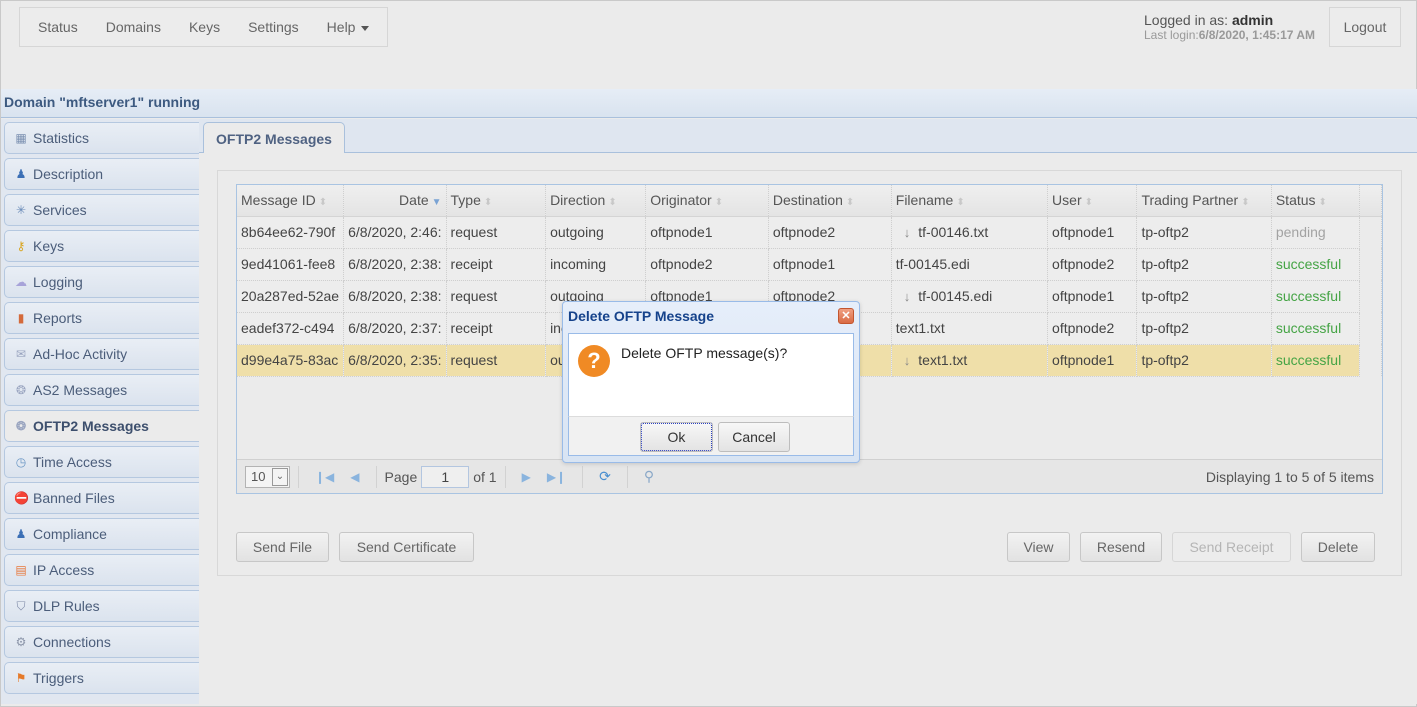 The height and width of the screenshot is (707, 1417). I want to click on send-file-button: Send File, so click(282, 547).